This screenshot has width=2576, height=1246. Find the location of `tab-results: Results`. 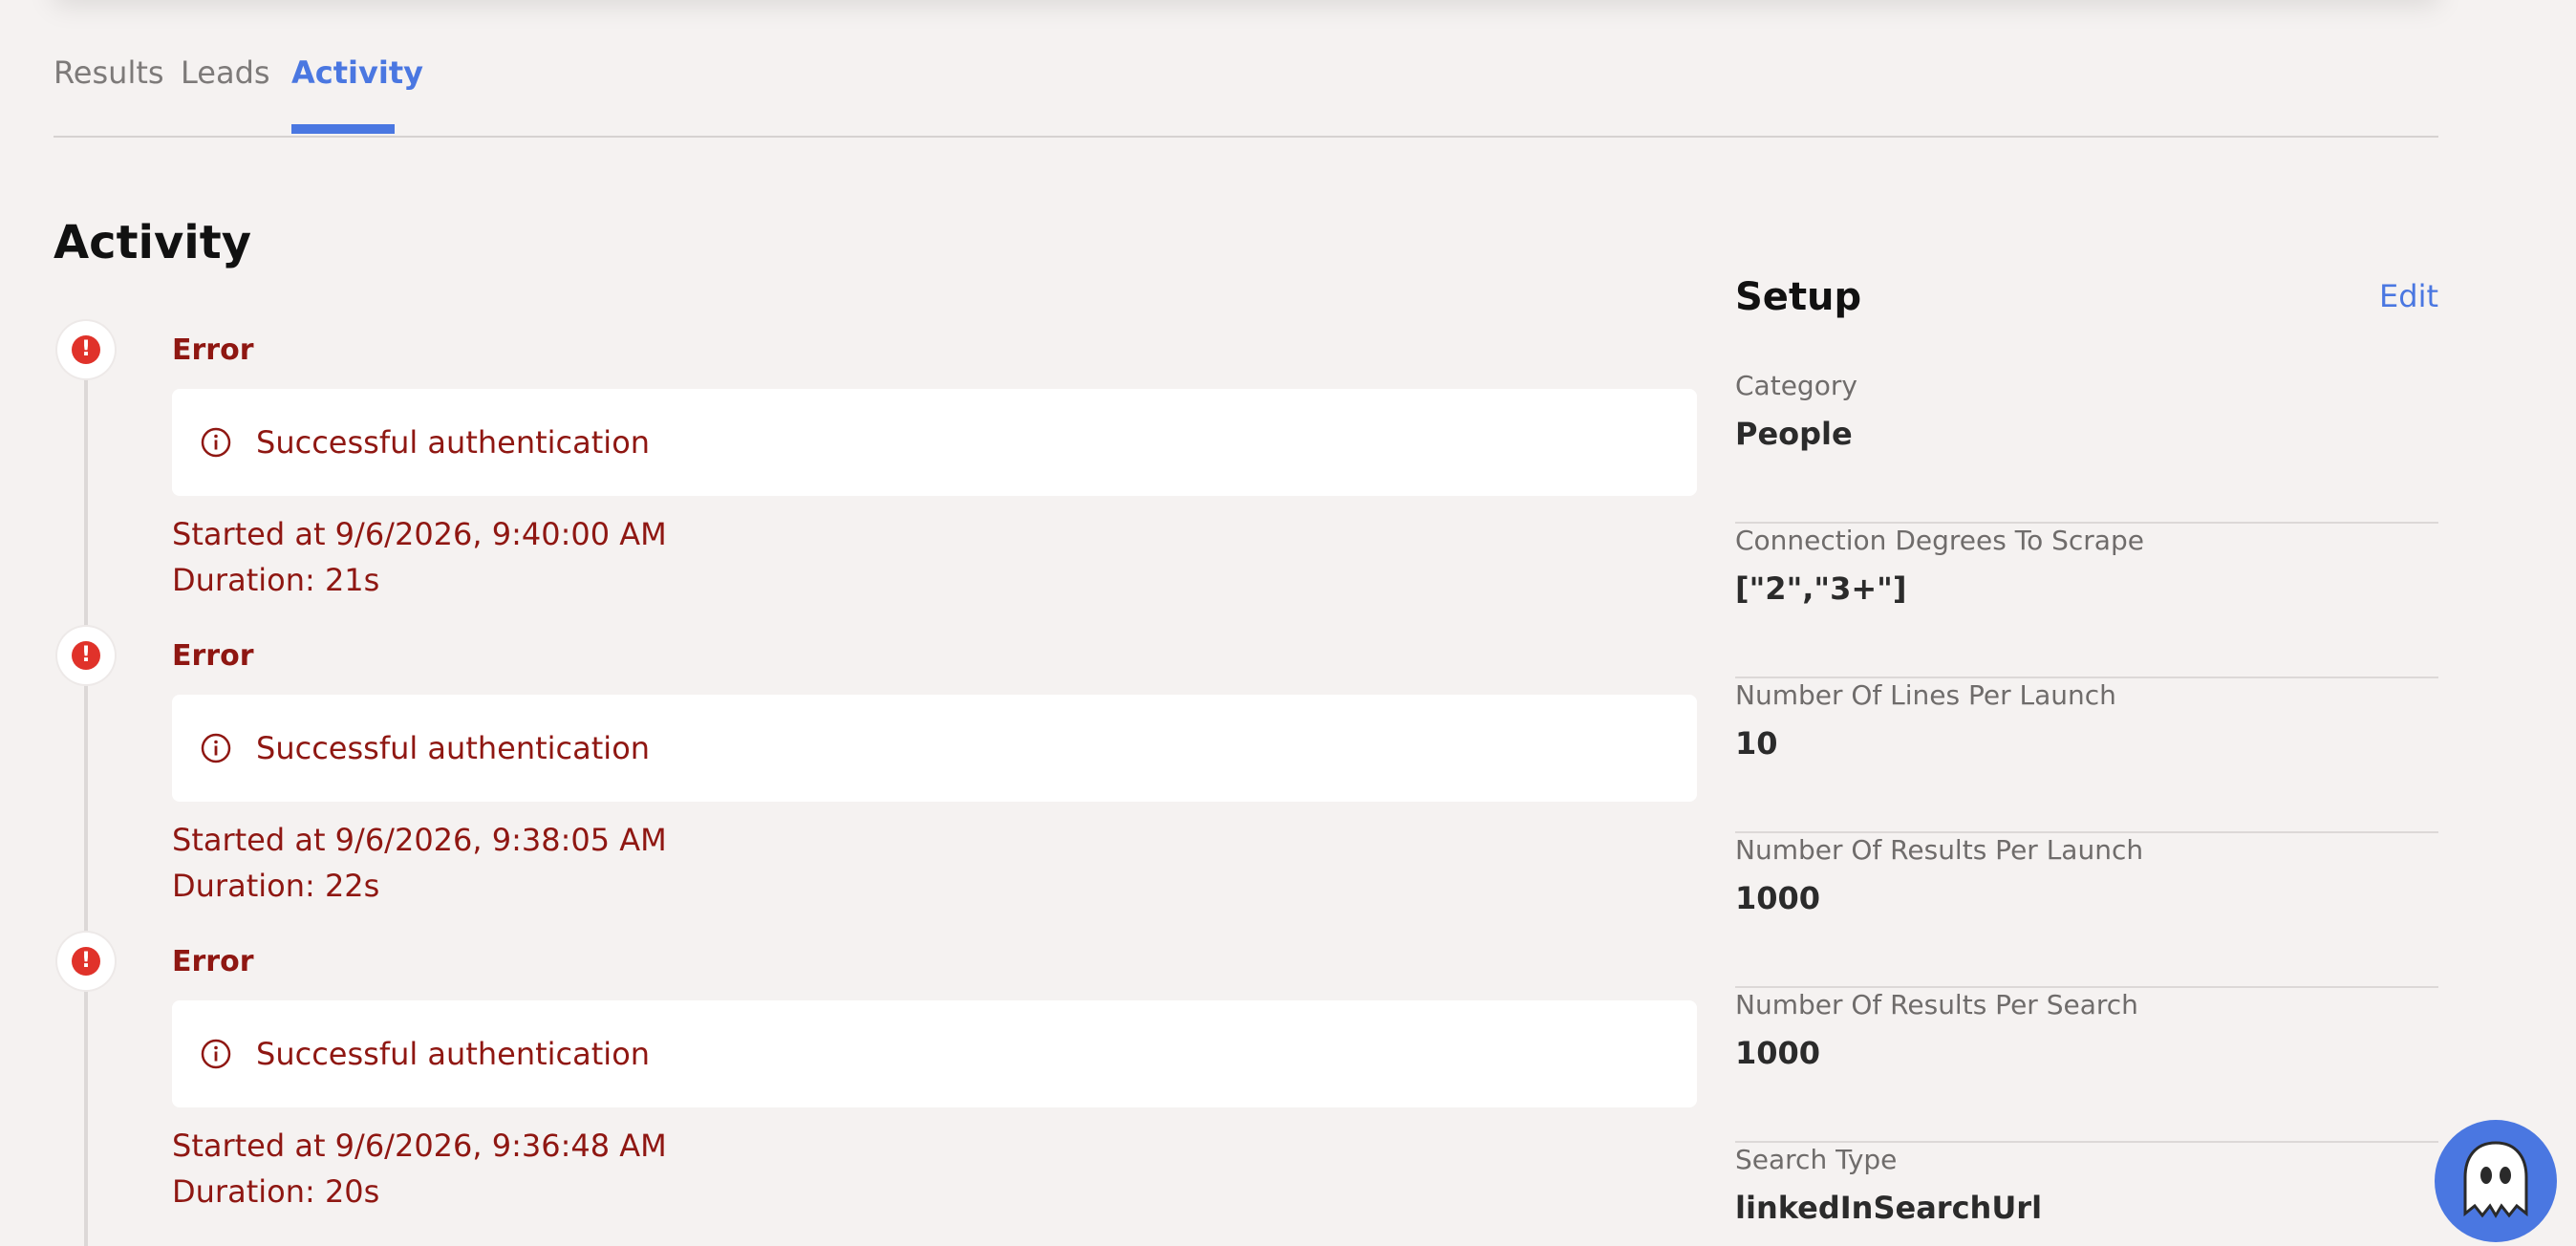

tab-results: Results is located at coordinates (109, 73).